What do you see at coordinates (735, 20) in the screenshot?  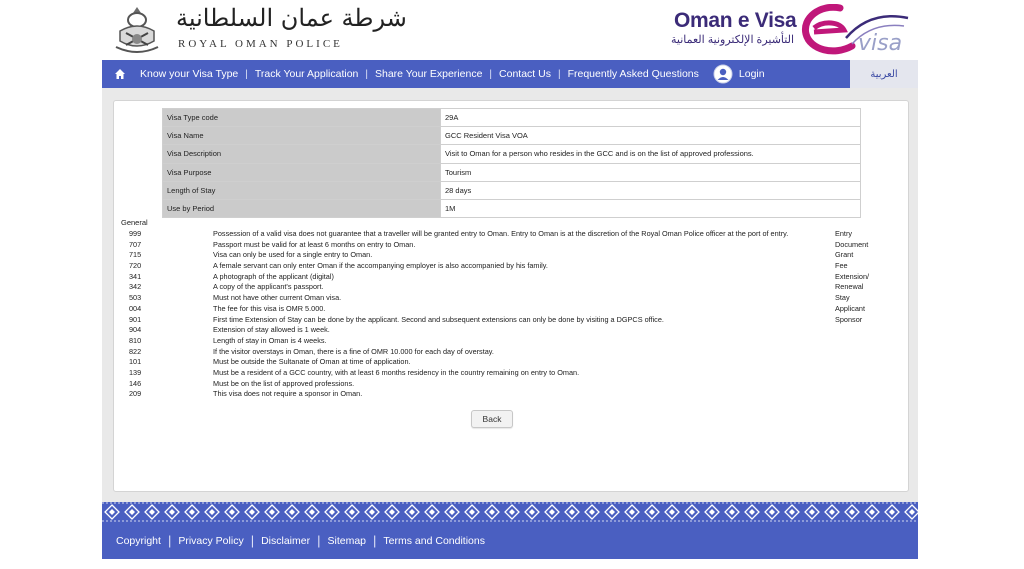 I see `evisa-title: Oman e Visa` at bounding box center [735, 20].